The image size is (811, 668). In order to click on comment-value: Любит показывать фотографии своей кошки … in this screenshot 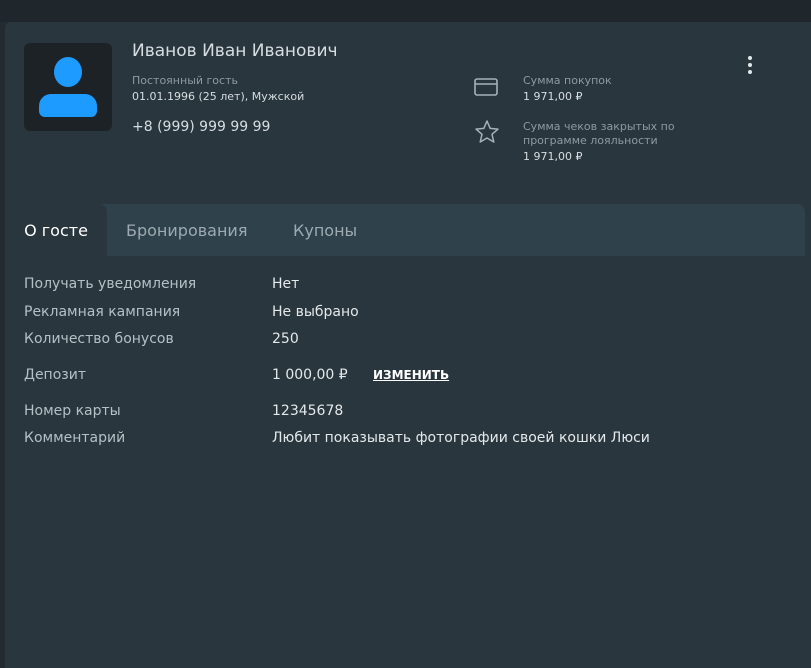, I will do `click(461, 438)`.